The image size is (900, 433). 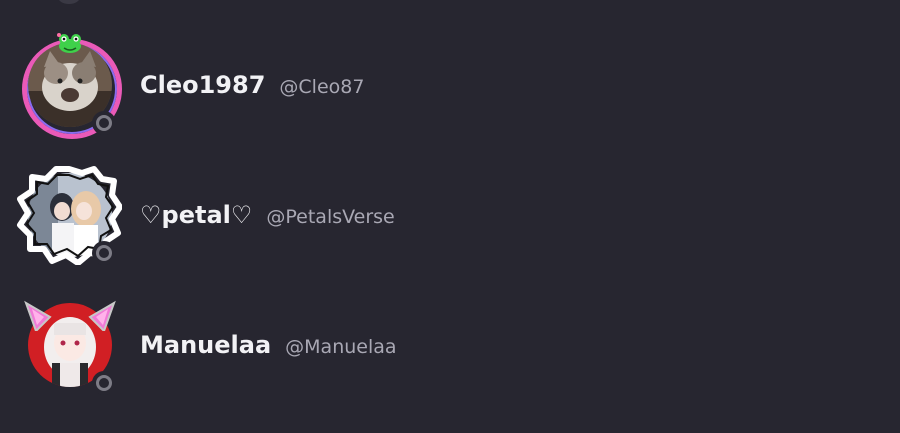 I want to click on username-handle: @PetalsVerse, so click(x=330, y=217).